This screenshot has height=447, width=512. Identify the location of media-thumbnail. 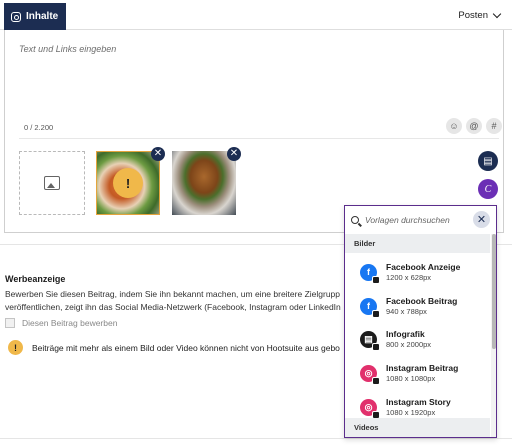
(204, 183).